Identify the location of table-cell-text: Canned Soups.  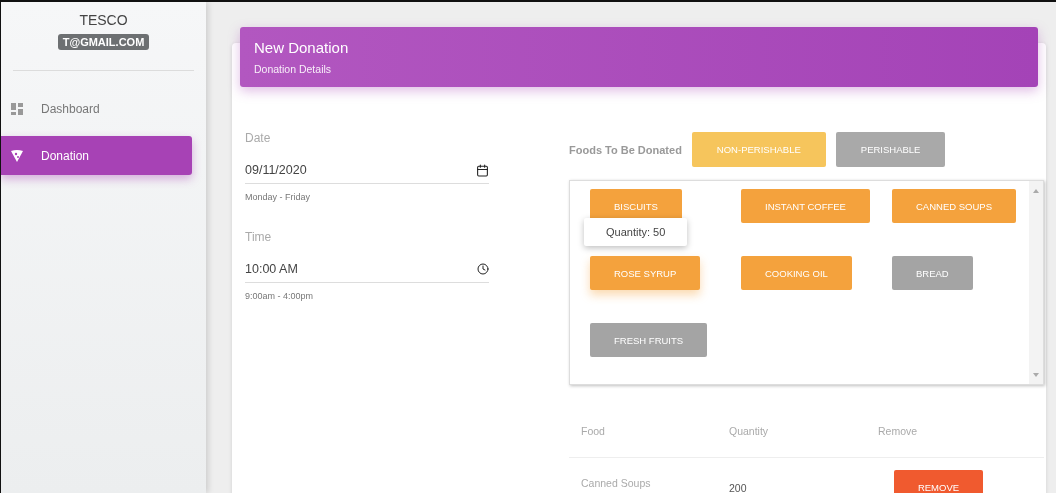
(616, 483).